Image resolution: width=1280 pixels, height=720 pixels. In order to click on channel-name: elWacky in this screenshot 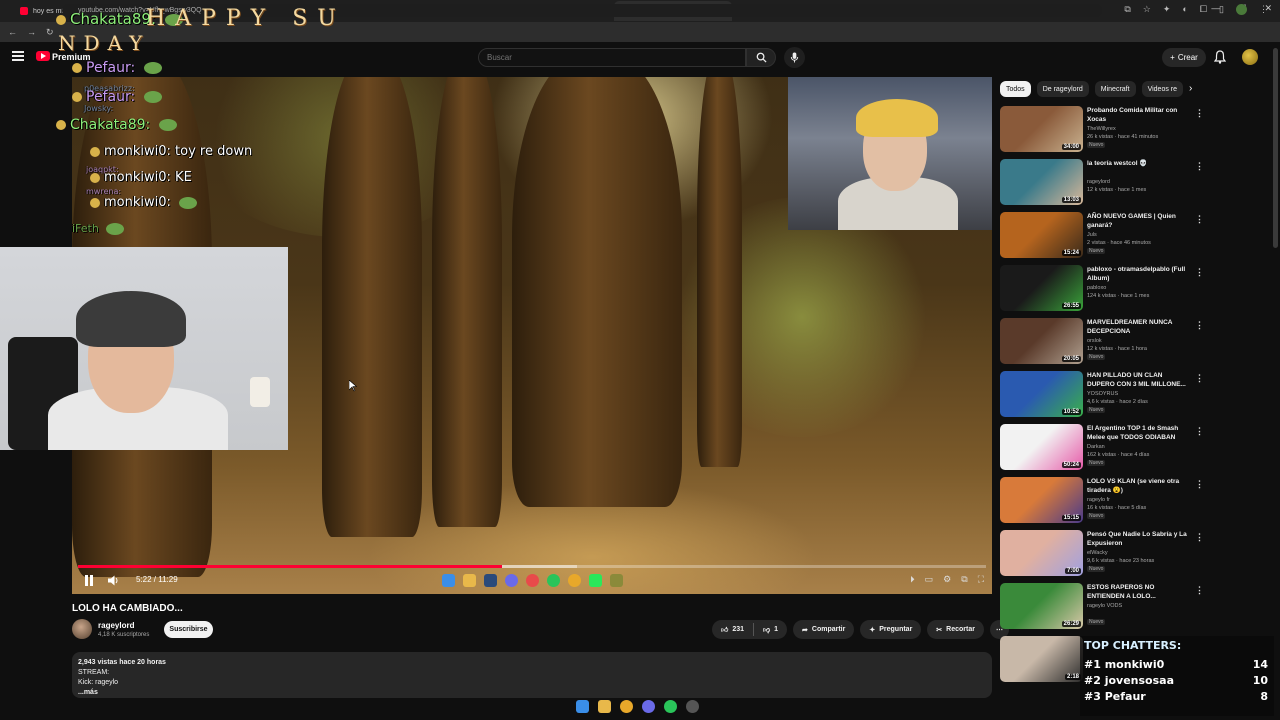, I will do `click(1097, 553)`.